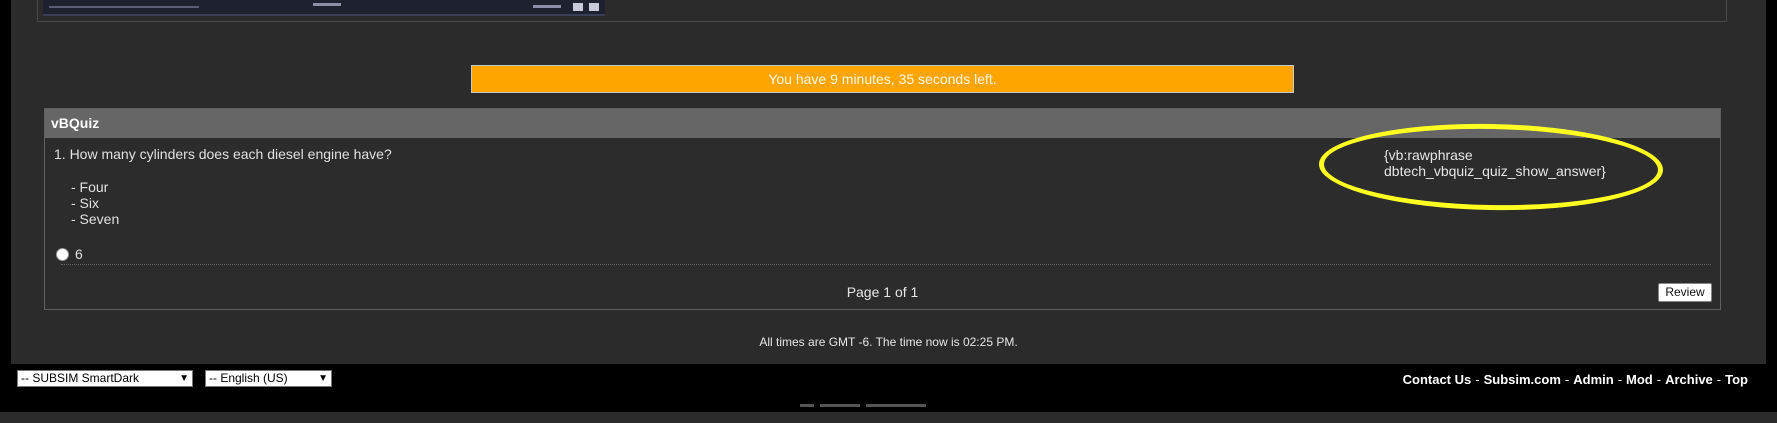 Image resolution: width=1777 pixels, height=423 pixels. What do you see at coordinates (1689, 379) in the screenshot?
I see `footer-link-archive: Archive` at bounding box center [1689, 379].